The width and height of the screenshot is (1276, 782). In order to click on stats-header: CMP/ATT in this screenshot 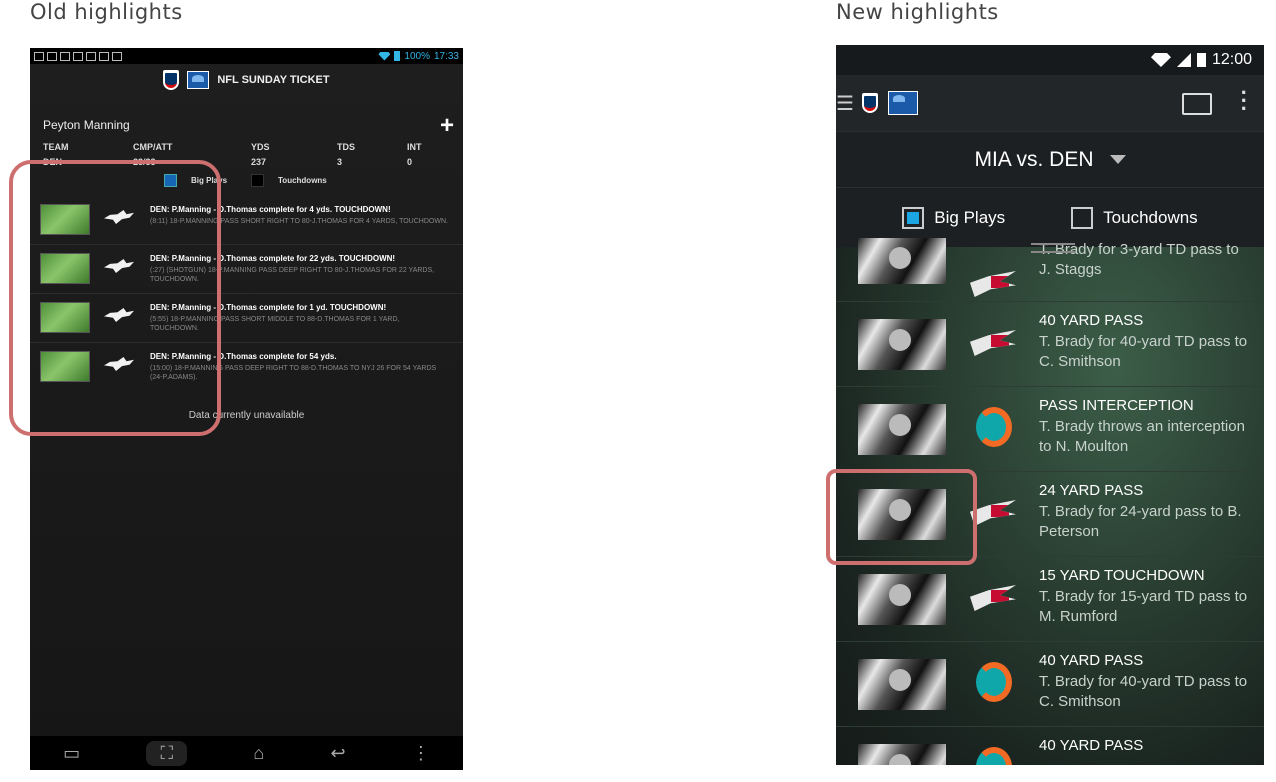, I will do `click(153, 147)`.